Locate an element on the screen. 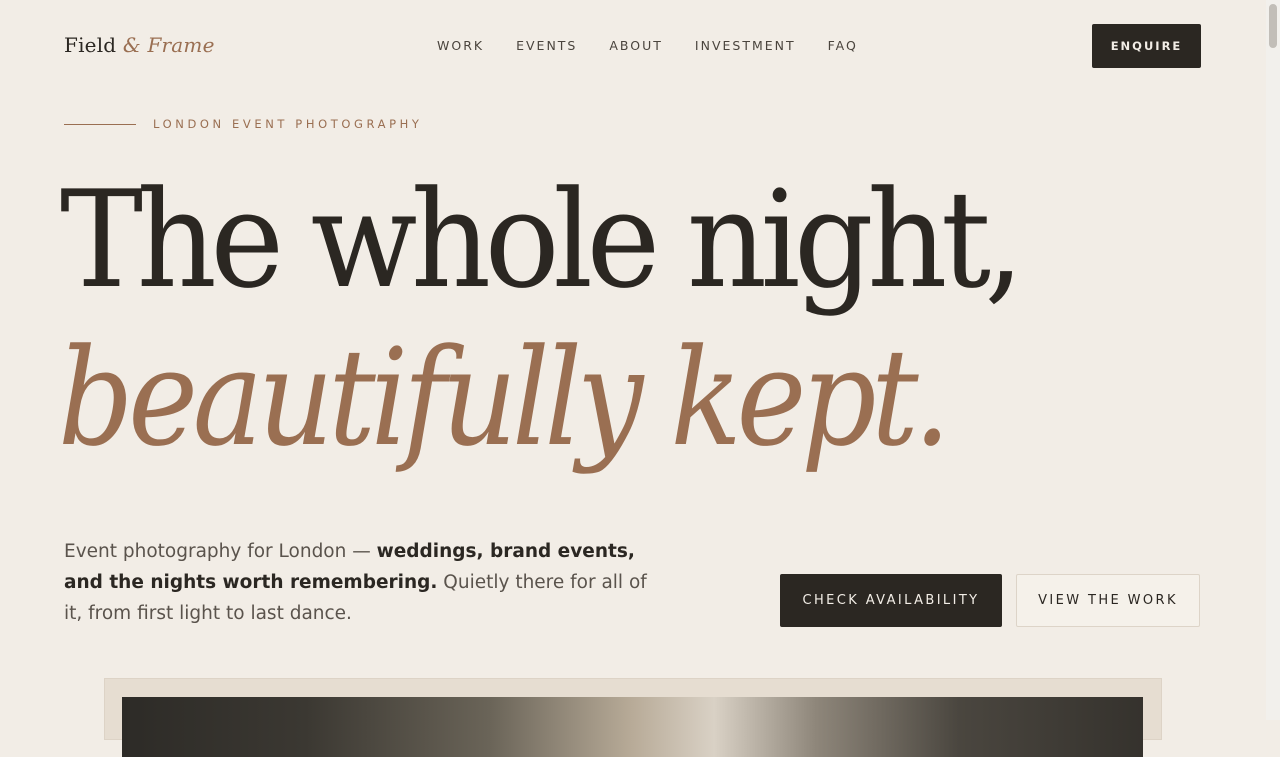 The image size is (1280, 757). eyebrow-text: LONDON EVENT PHOTOGRAPHY is located at coordinates (288, 124).